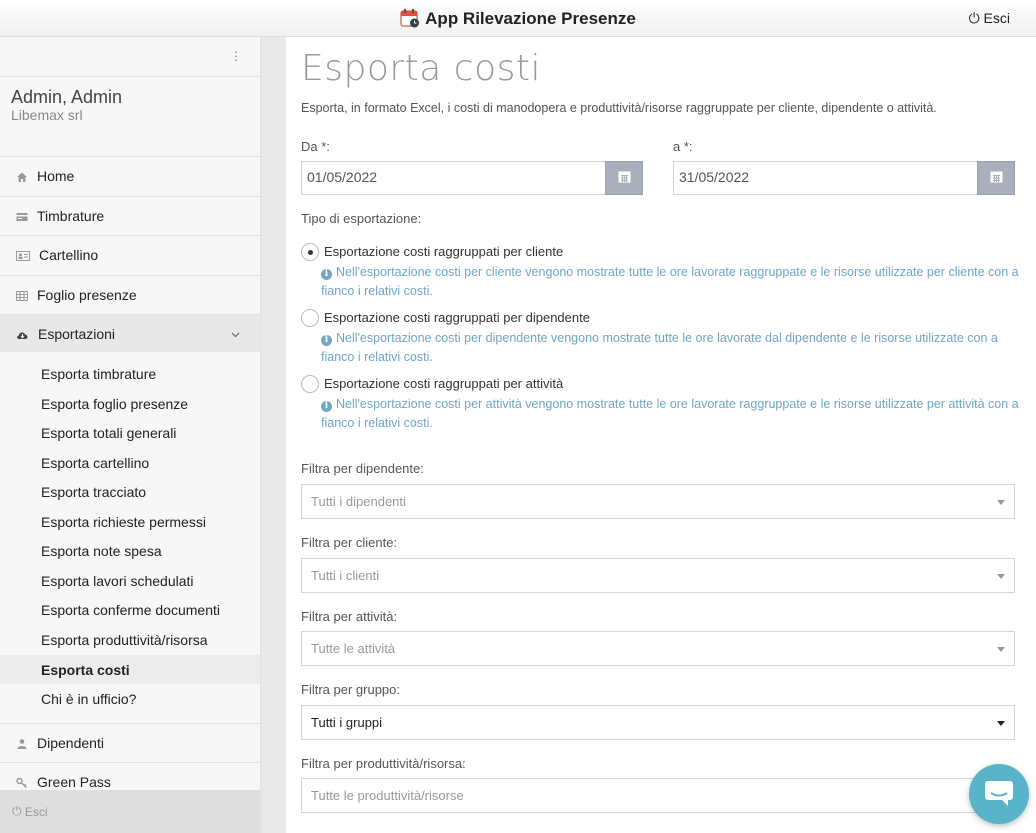  What do you see at coordinates (130, 254) in the screenshot?
I see `sidebar-item-cartellino: Cartellino` at bounding box center [130, 254].